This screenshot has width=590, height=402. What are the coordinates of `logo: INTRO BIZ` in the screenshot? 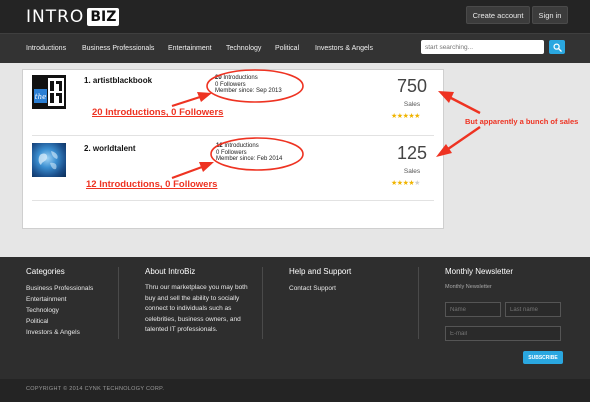 It's located at (73, 17).